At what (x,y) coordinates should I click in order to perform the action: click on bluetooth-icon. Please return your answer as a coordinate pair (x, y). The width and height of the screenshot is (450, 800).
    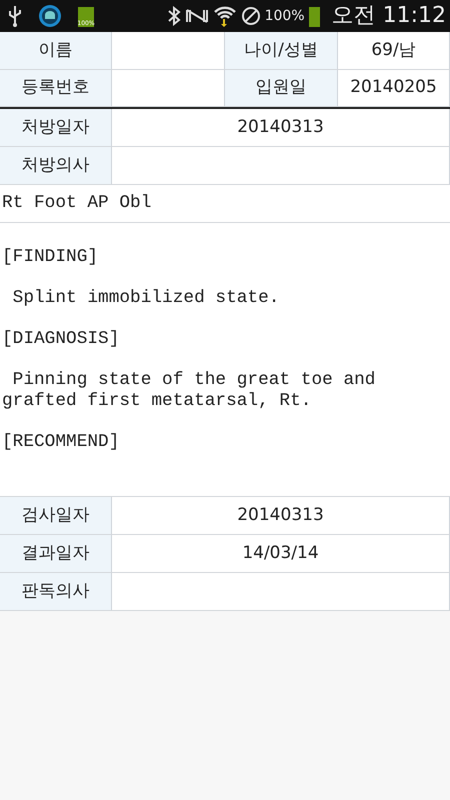
    Looking at the image, I should click on (173, 16).